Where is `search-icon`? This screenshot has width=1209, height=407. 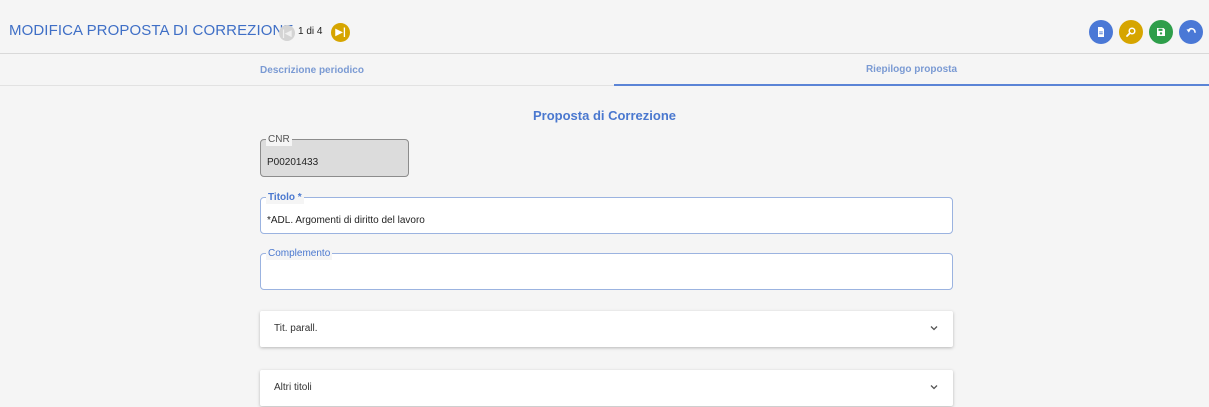
search-icon is located at coordinates (1131, 32).